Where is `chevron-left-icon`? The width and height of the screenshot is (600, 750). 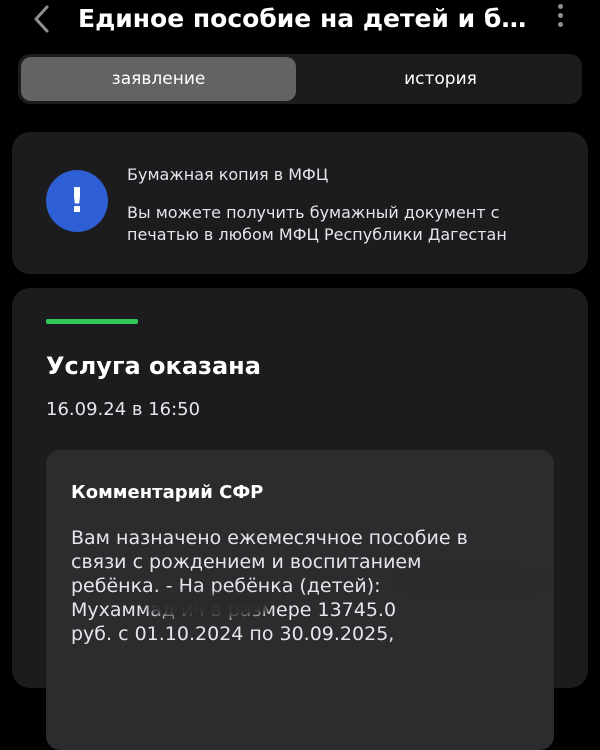
chevron-left-icon is located at coordinates (41, 19).